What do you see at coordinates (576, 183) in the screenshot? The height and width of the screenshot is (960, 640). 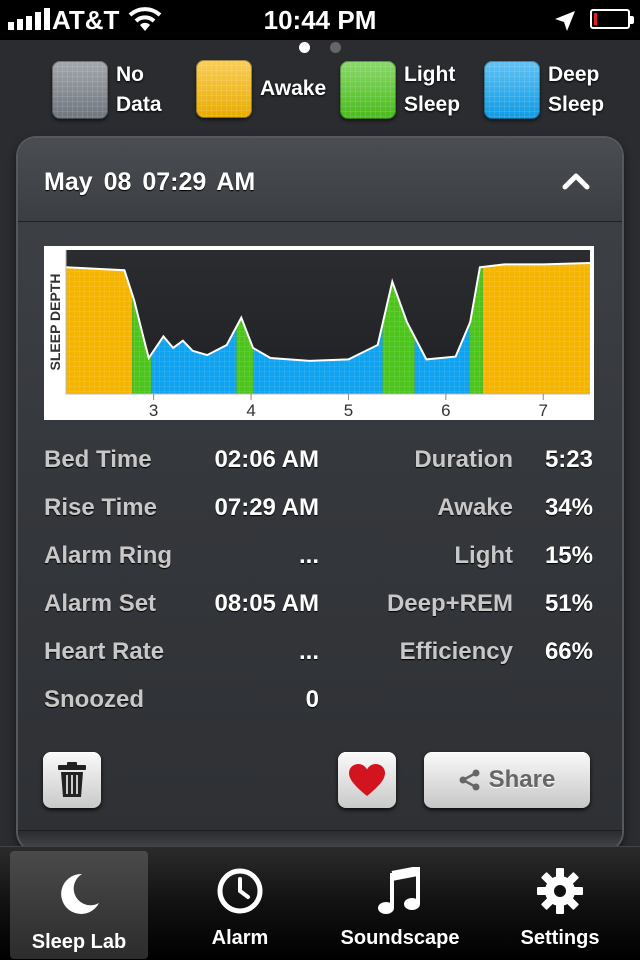 I see `chevron-up-icon` at bounding box center [576, 183].